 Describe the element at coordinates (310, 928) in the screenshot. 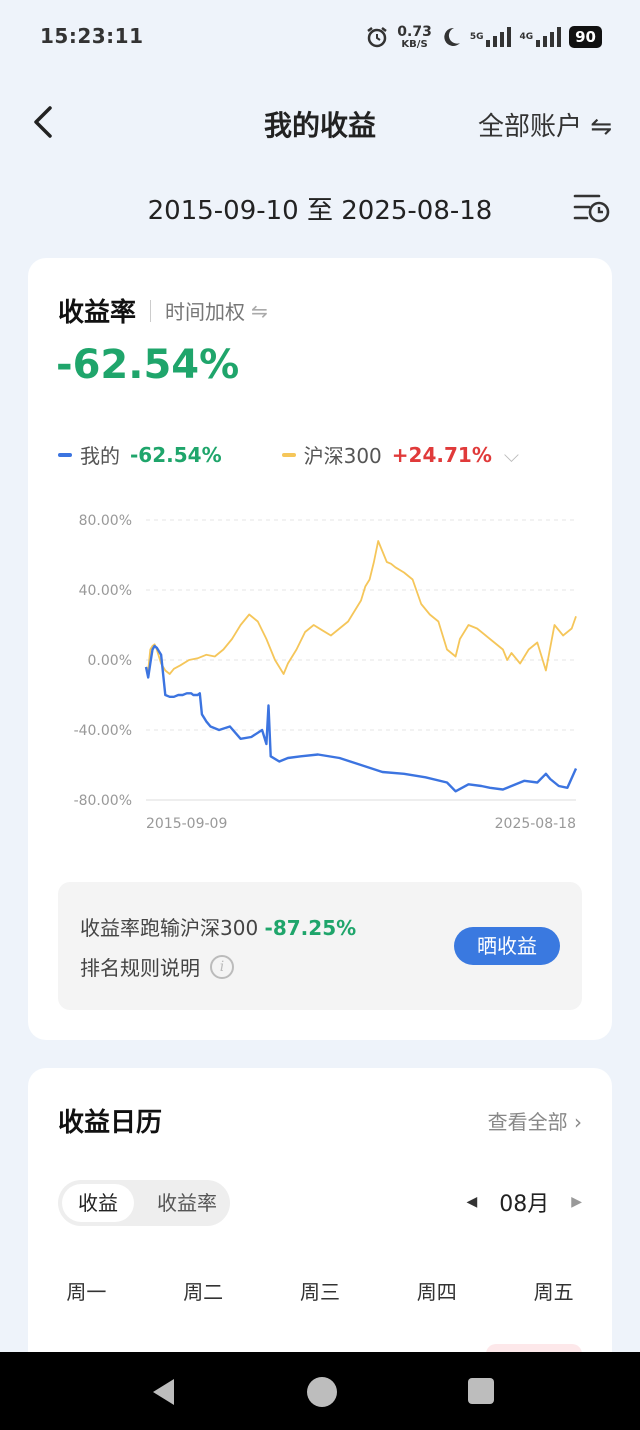

I see `compare-value: -87.25%` at that location.